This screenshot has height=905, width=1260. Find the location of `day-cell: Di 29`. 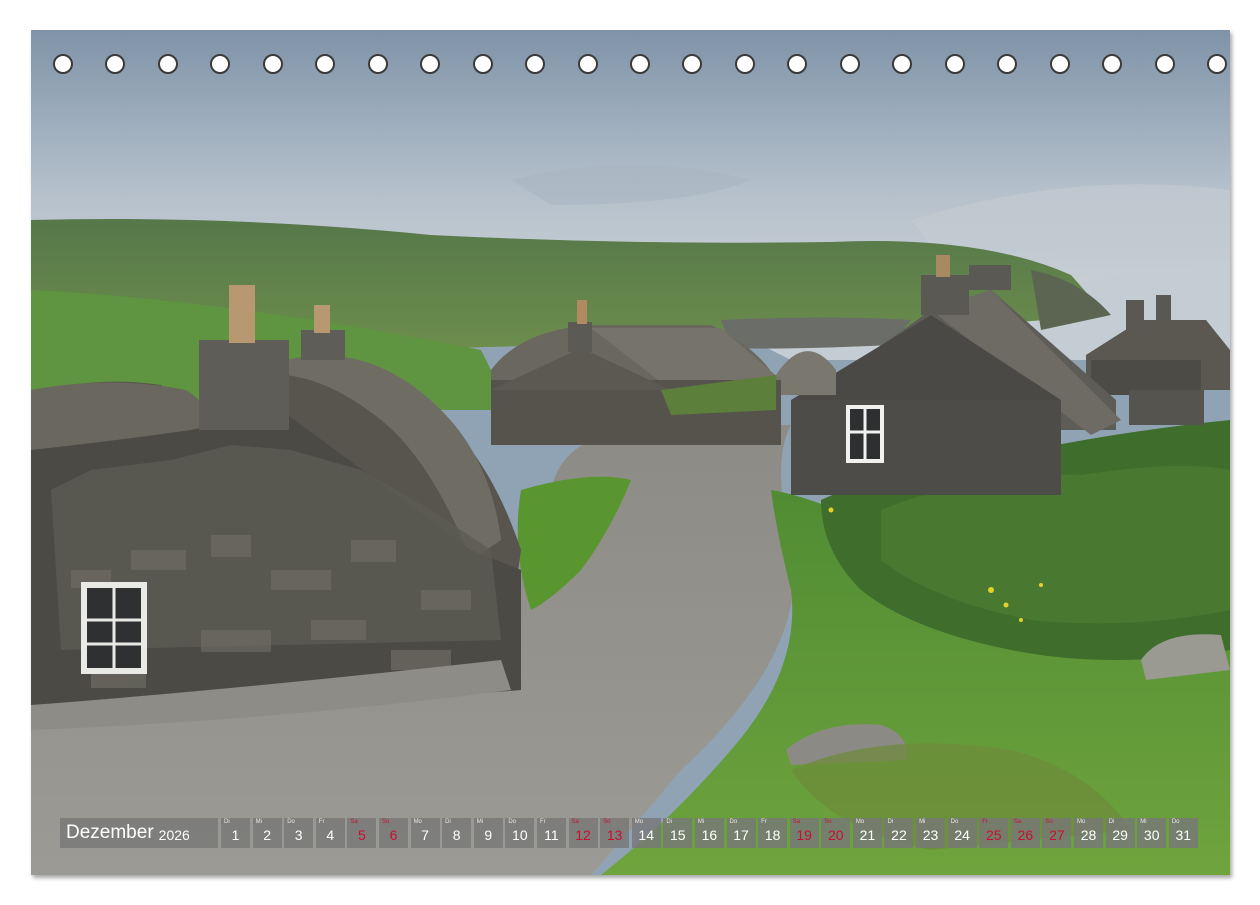

day-cell: Di 29 is located at coordinates (1120, 833).